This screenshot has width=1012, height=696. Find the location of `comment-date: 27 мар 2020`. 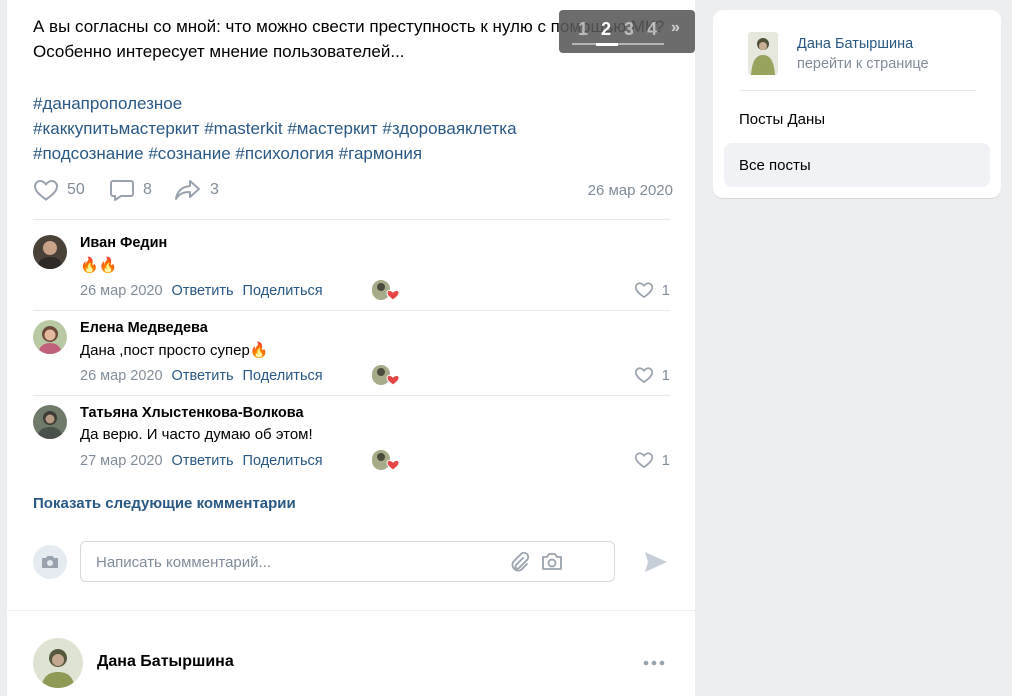

comment-date: 27 мар 2020 is located at coordinates (121, 461).